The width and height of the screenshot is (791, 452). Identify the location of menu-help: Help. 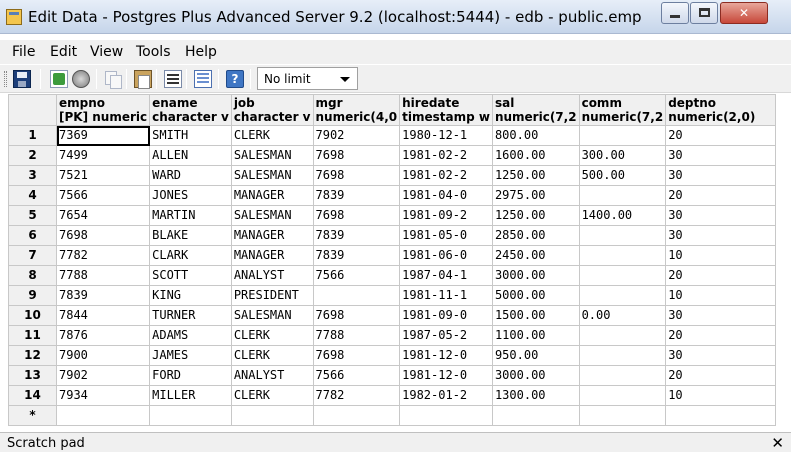
(201, 52).